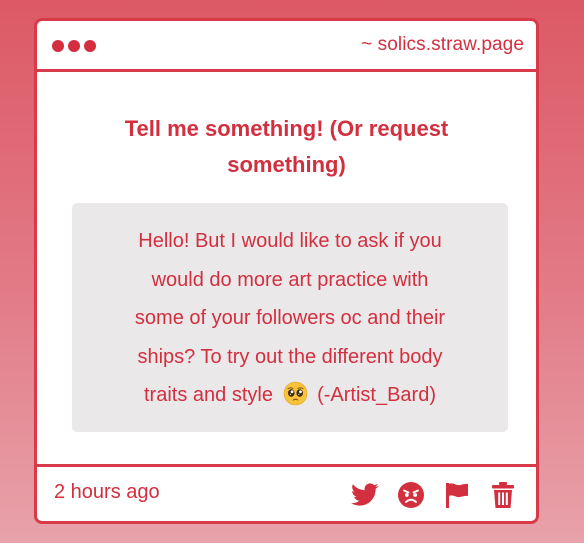  Describe the element at coordinates (434, 495) in the screenshot. I see `action-bar` at that location.